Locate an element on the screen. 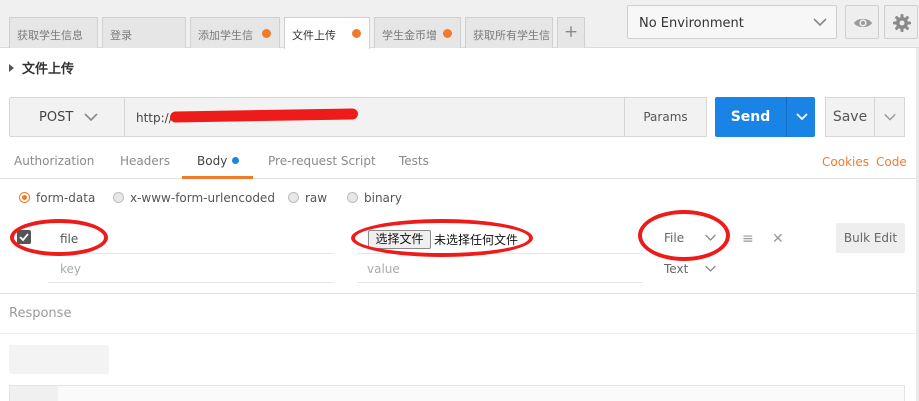 The image size is (919, 401). environment-select: No Environment is located at coordinates (732, 22).